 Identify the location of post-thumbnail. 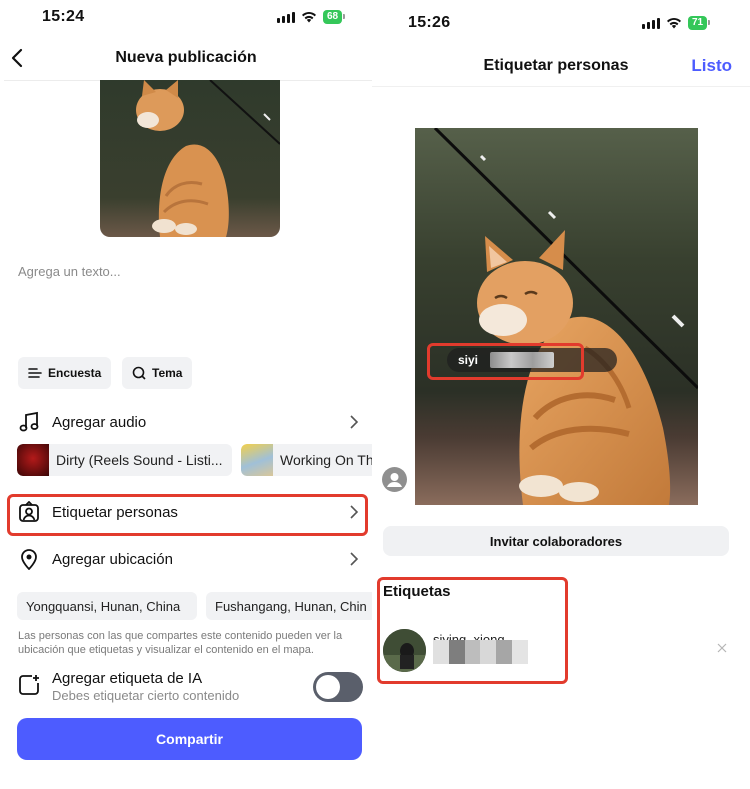
(190, 158).